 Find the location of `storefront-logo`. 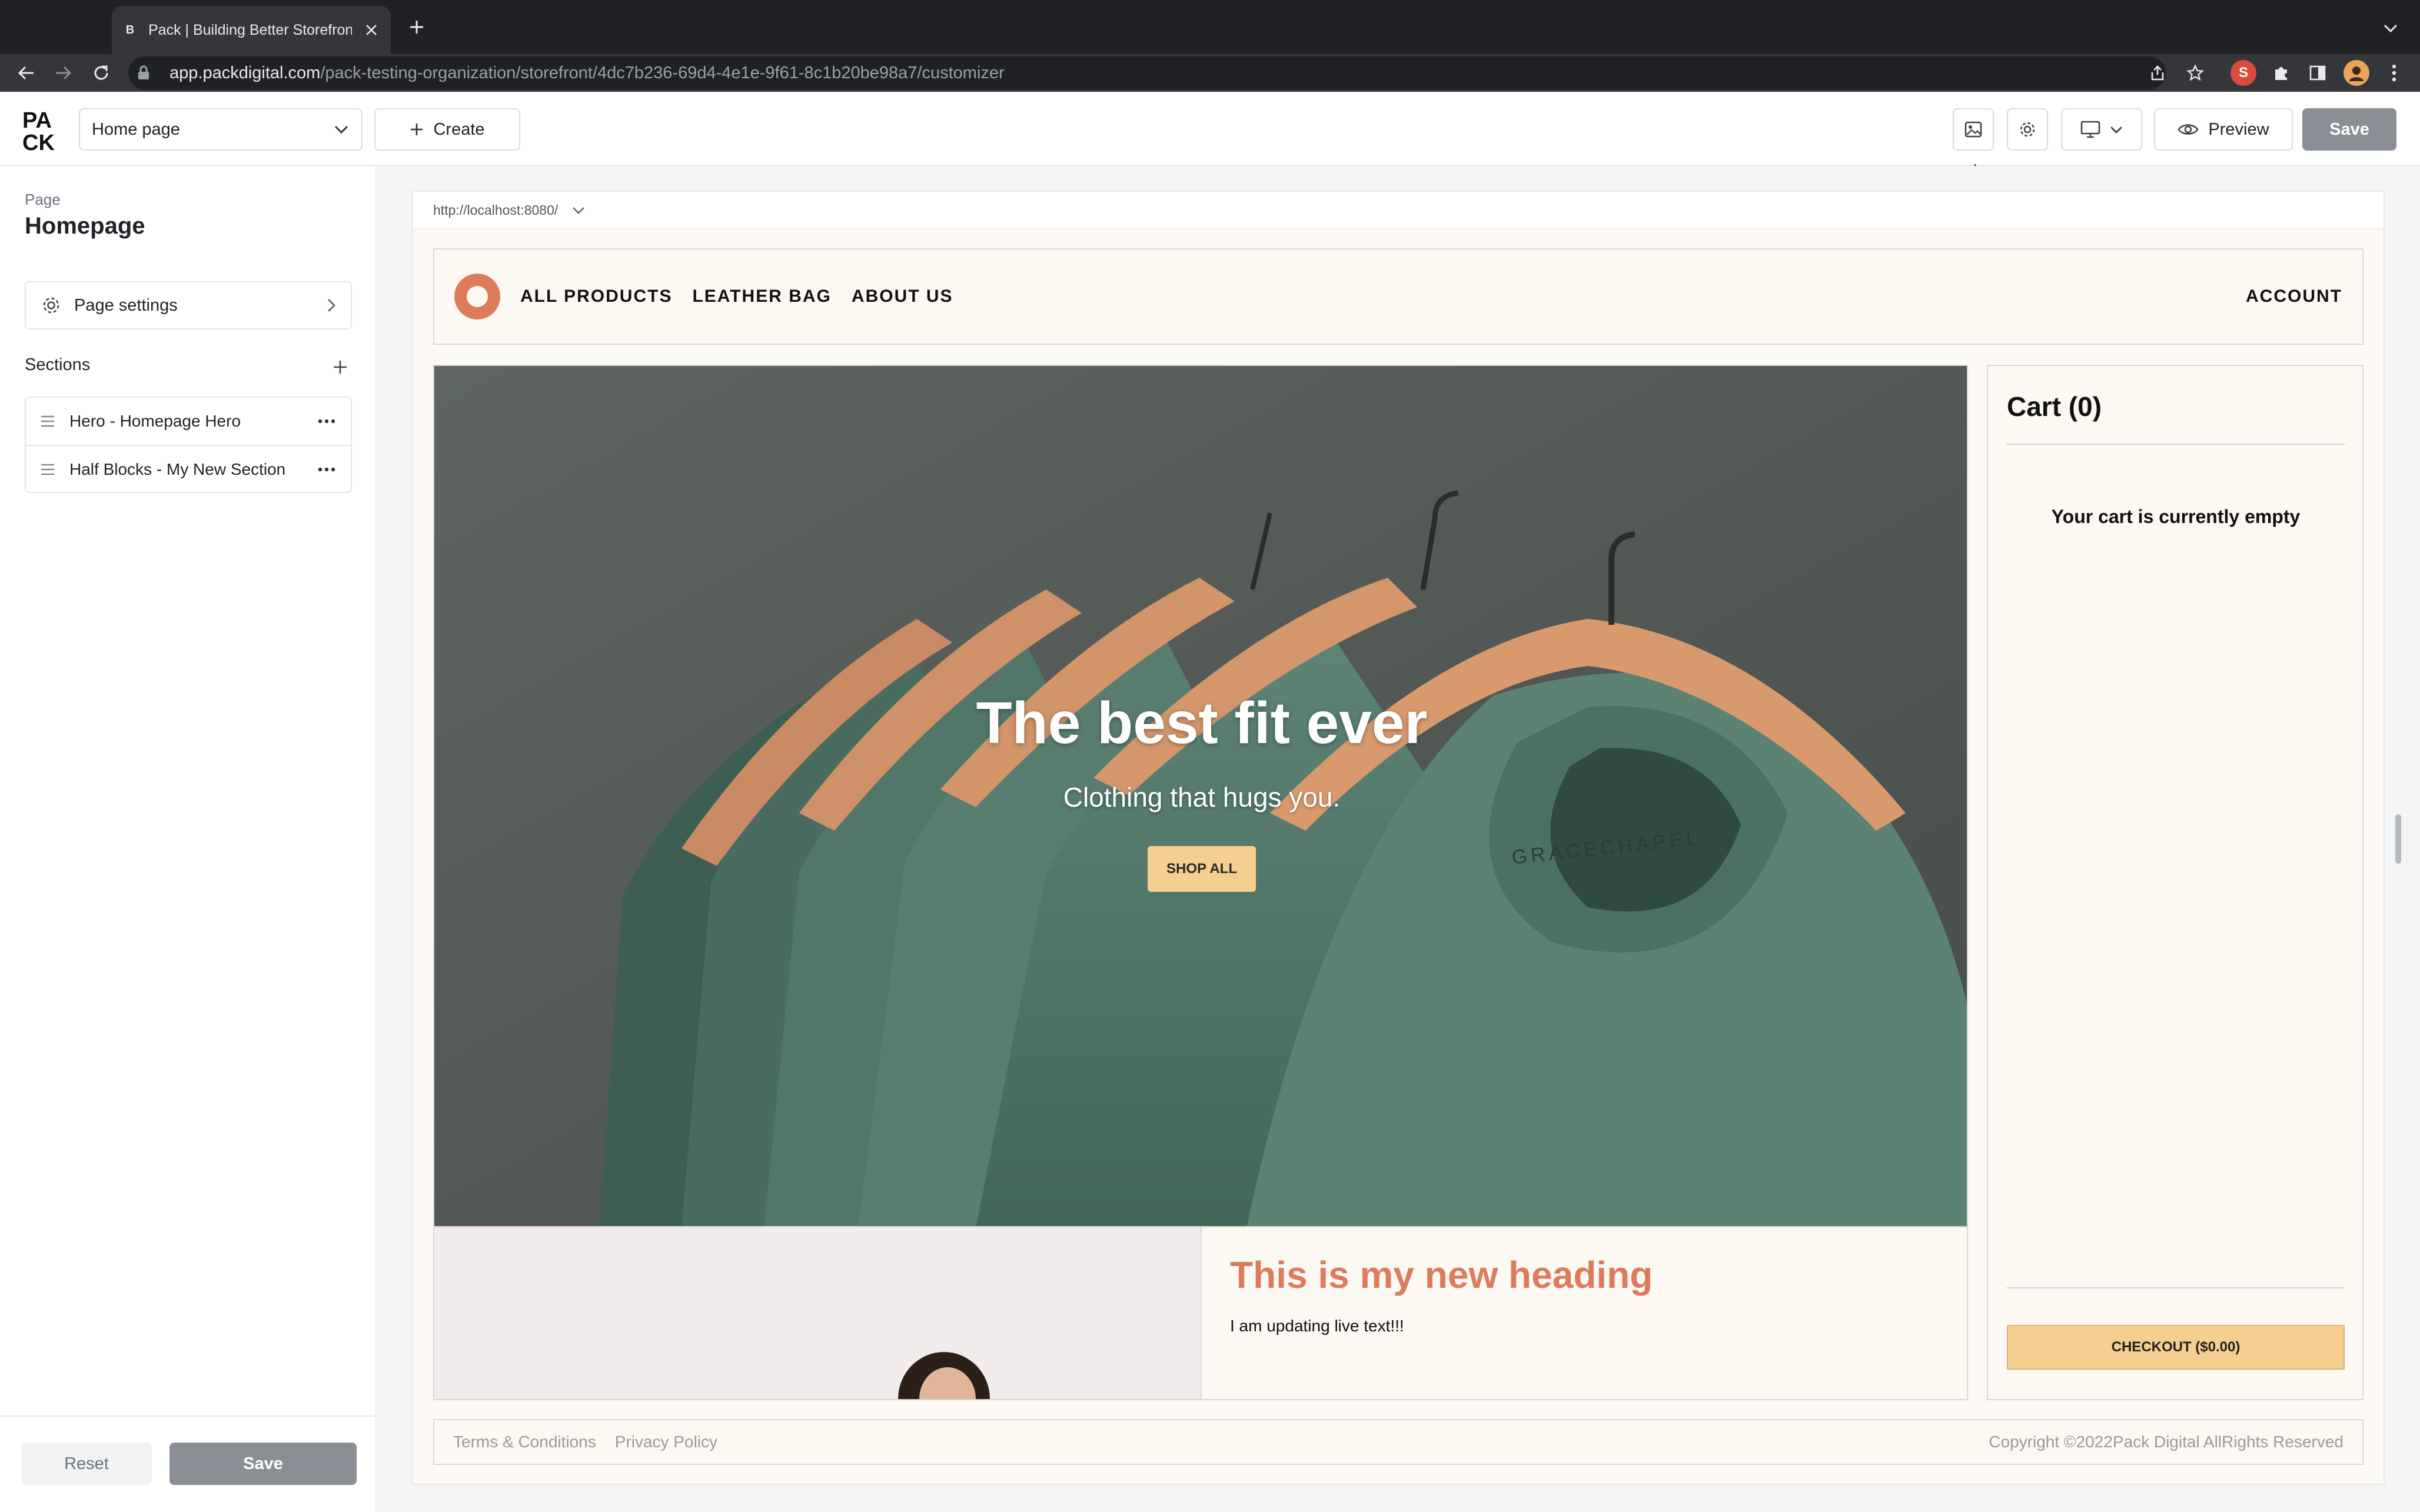

storefront-logo is located at coordinates (477, 296).